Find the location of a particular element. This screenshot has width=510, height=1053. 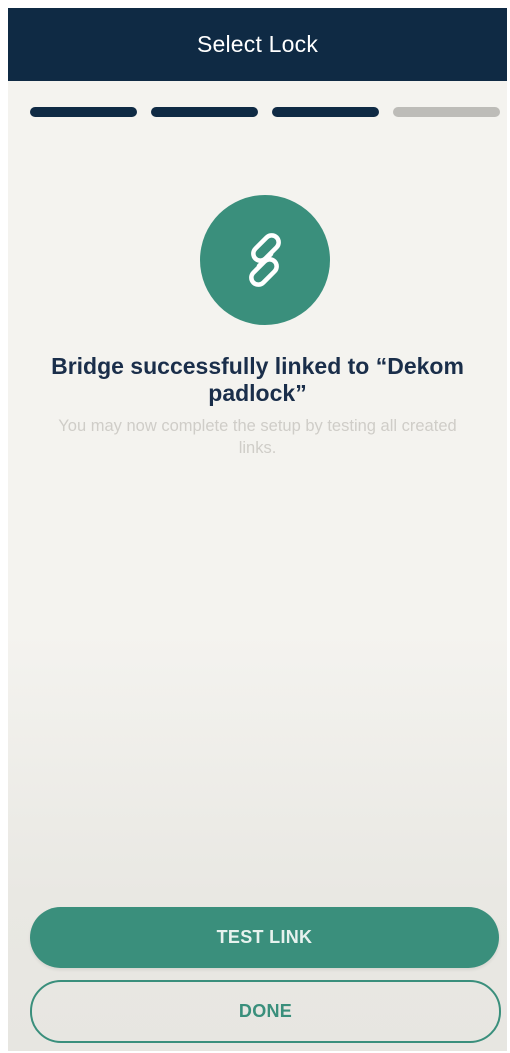

link-icon is located at coordinates (265, 260).